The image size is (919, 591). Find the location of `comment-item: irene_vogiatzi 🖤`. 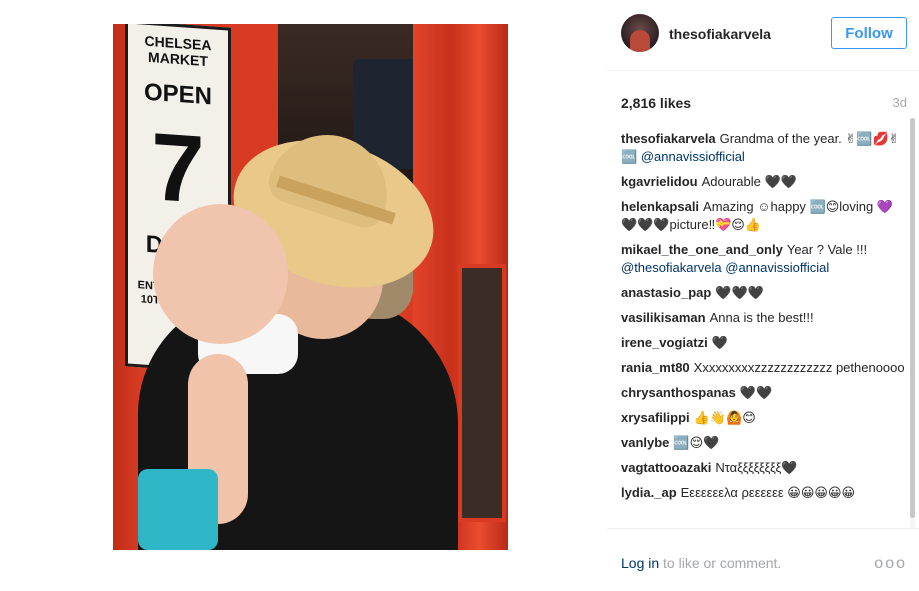

comment-item: irene_vogiatzi 🖤 is located at coordinates (764, 343).